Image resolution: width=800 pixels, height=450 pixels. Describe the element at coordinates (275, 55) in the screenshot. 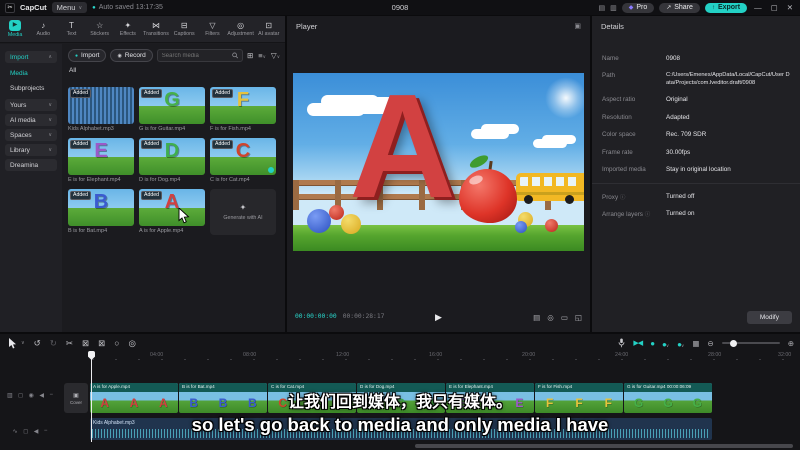

I see `filter-icon: ▽∨` at that location.